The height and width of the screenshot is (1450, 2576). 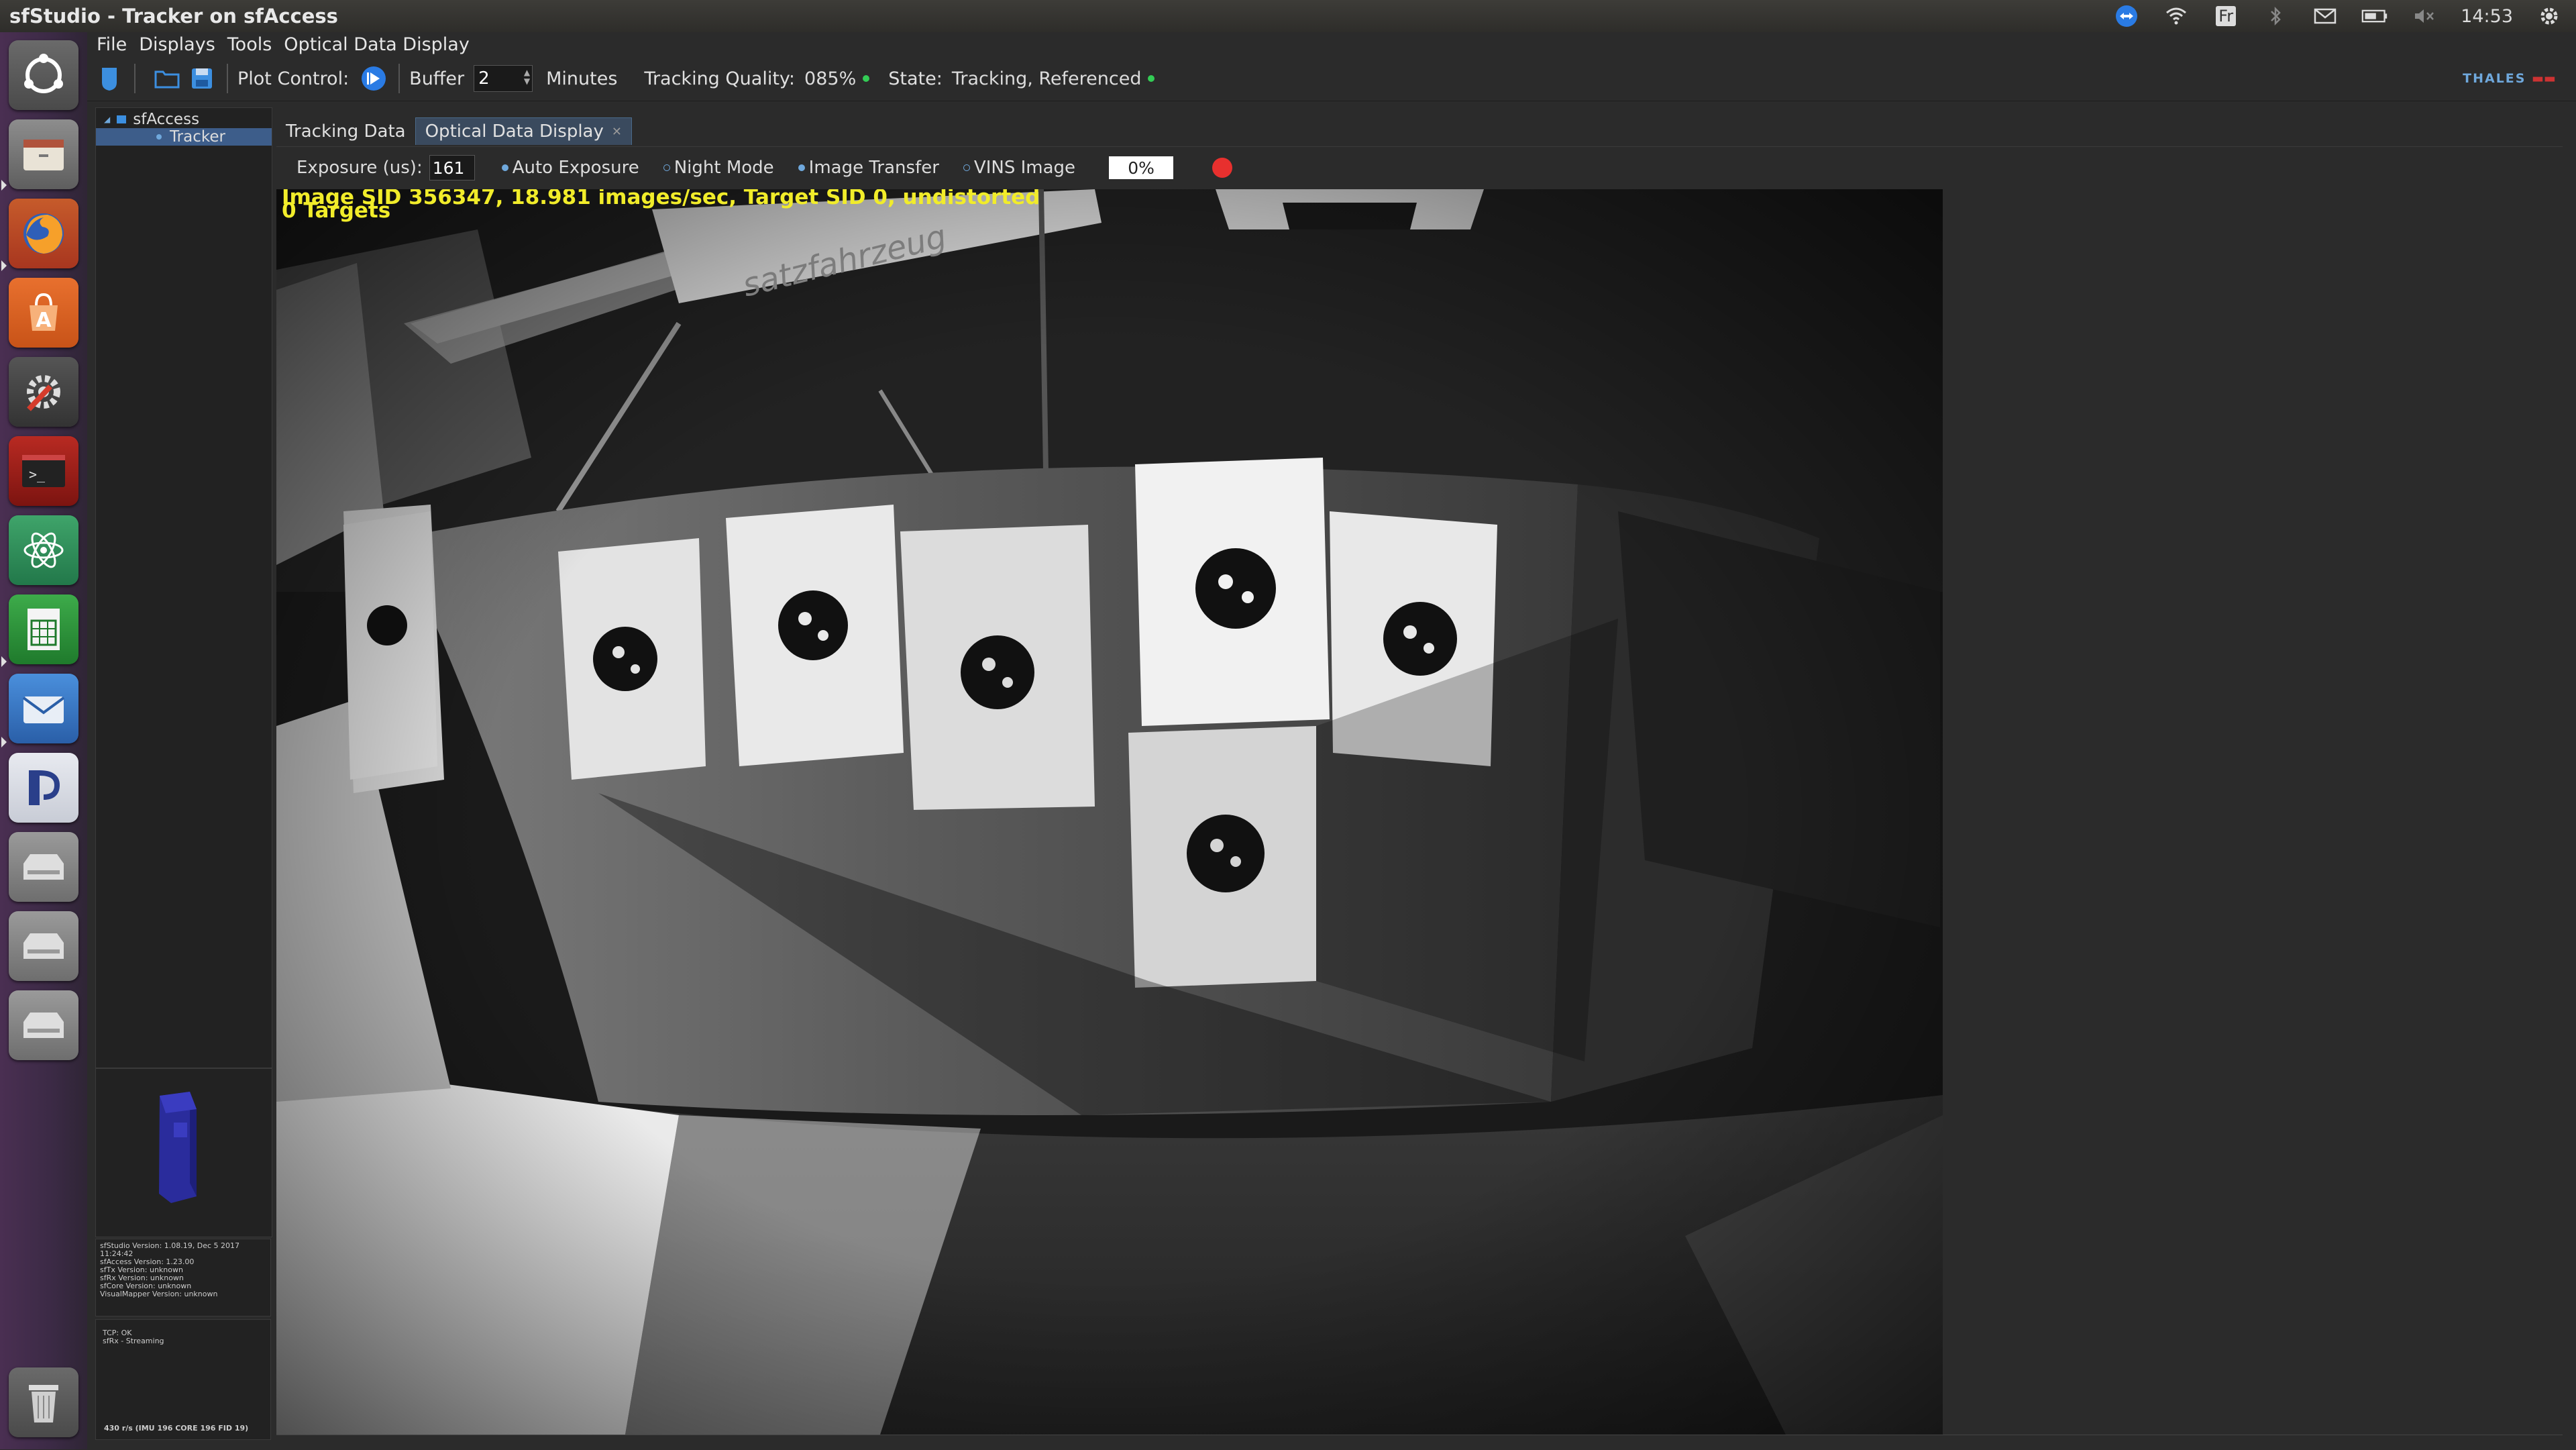 What do you see at coordinates (373, 78) in the screenshot?
I see `plot-play-button` at bounding box center [373, 78].